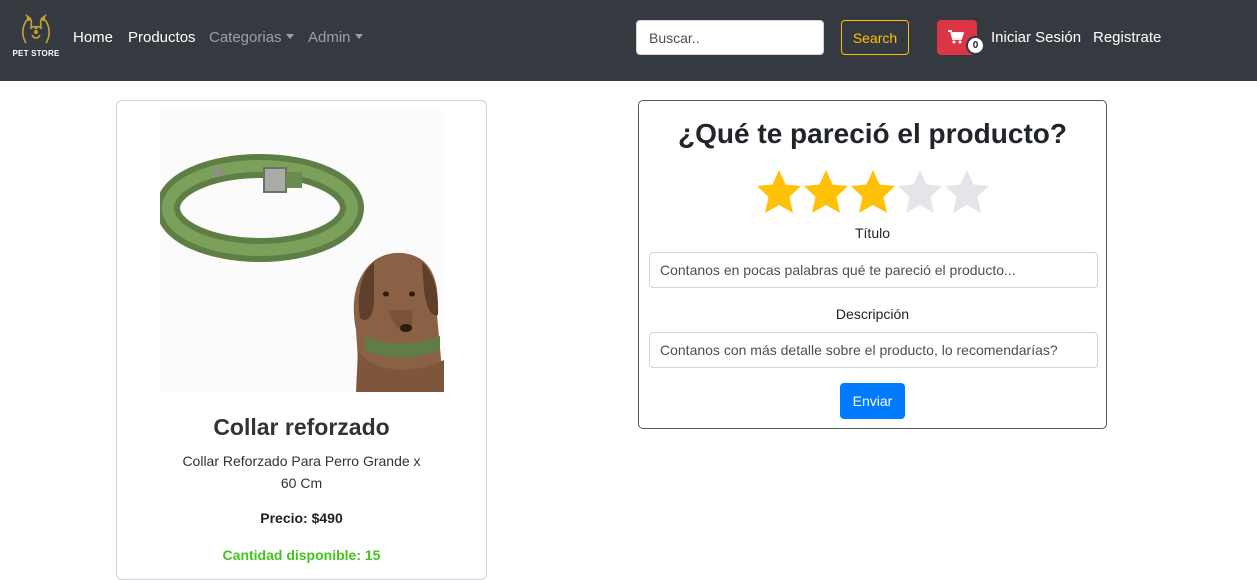 This screenshot has width=1257, height=580. Describe the element at coordinates (875, 37) in the screenshot. I see `search-button: Search` at that location.